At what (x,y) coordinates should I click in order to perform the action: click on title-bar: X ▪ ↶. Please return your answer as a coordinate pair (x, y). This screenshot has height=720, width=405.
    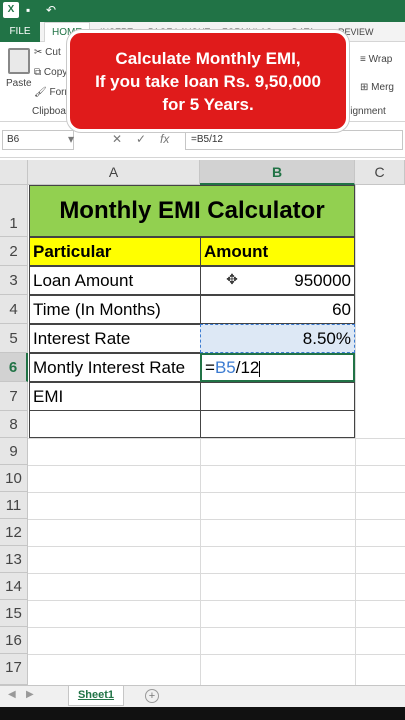
    Looking at the image, I should click on (202, 11).